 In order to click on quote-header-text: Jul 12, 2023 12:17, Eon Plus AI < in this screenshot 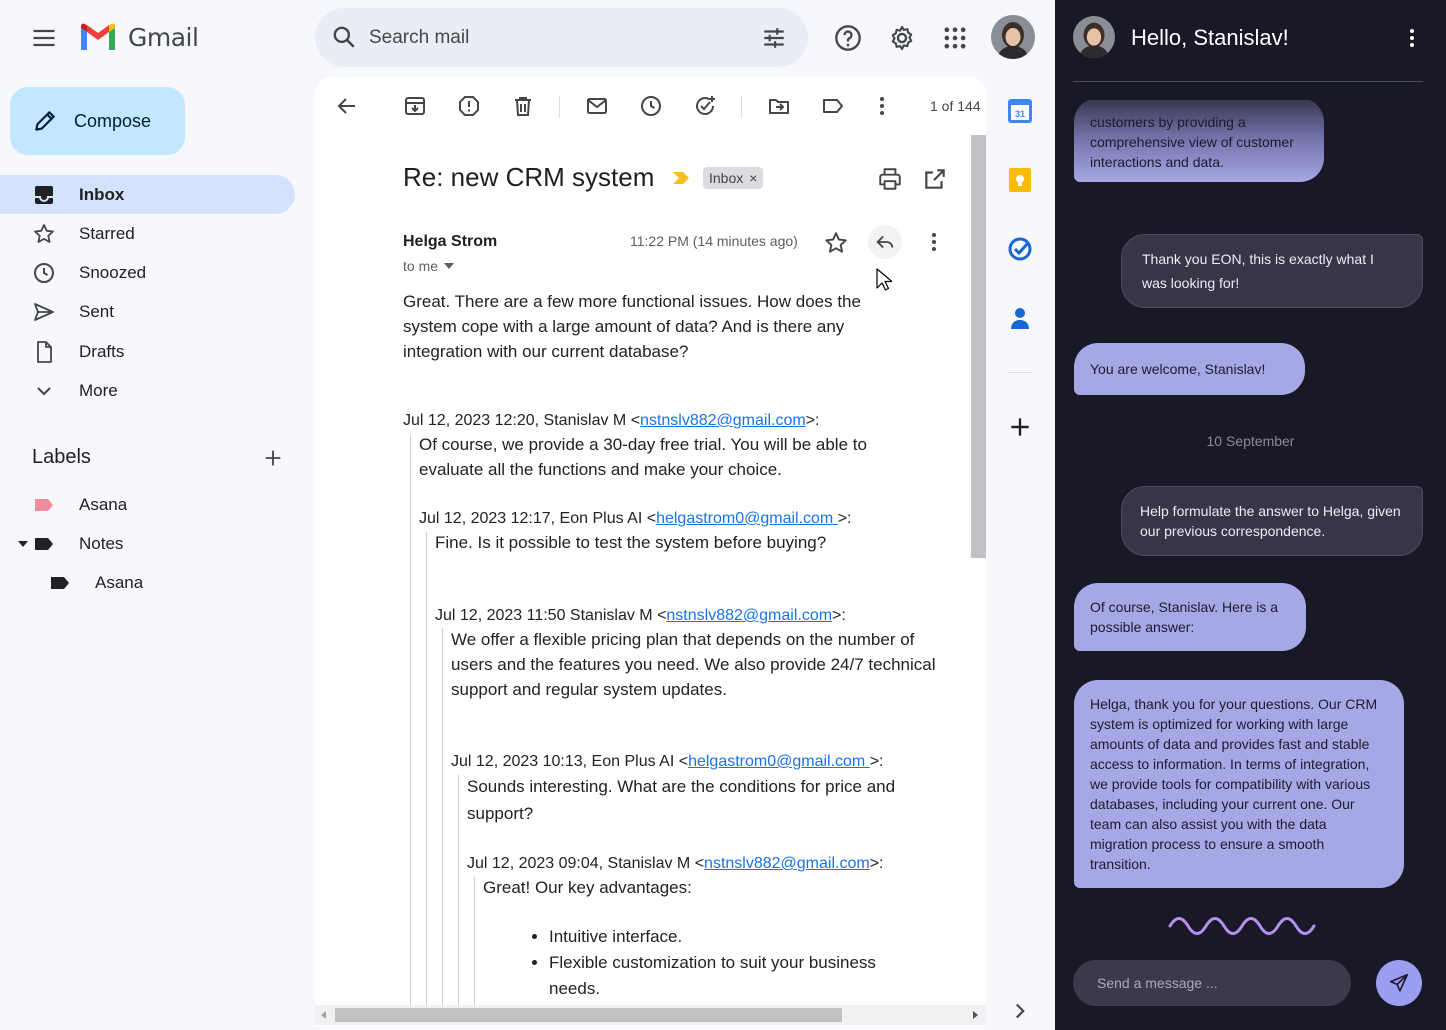, I will do `click(538, 518)`.